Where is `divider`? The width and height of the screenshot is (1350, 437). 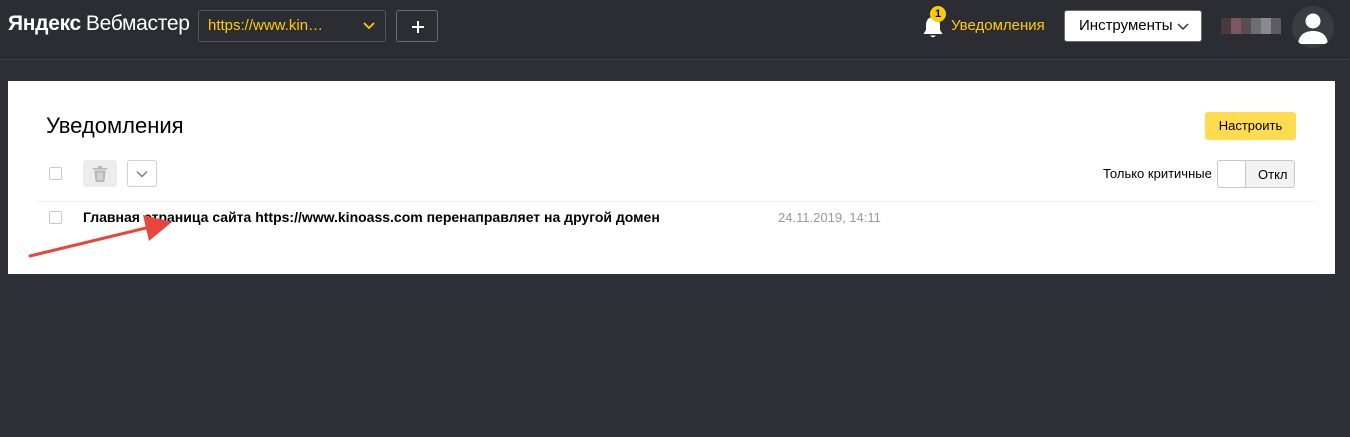
divider is located at coordinates (676, 201).